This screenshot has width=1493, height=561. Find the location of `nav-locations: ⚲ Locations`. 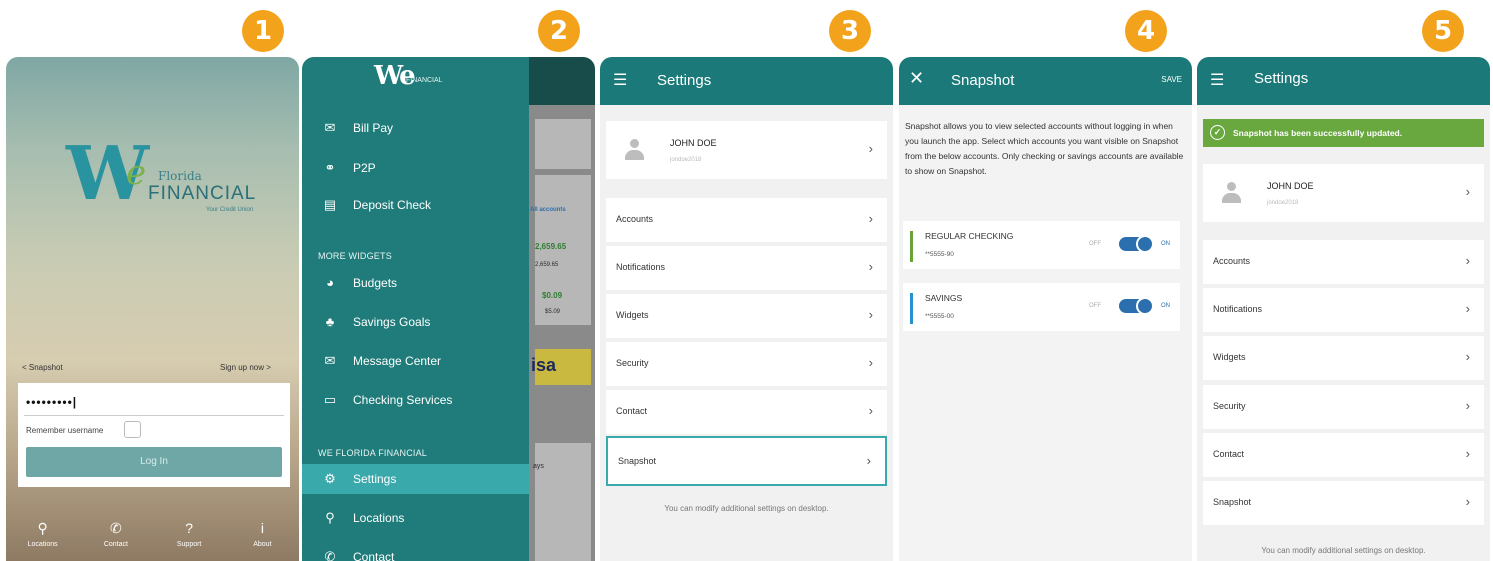

nav-locations: ⚲ Locations is located at coordinates (43, 536).